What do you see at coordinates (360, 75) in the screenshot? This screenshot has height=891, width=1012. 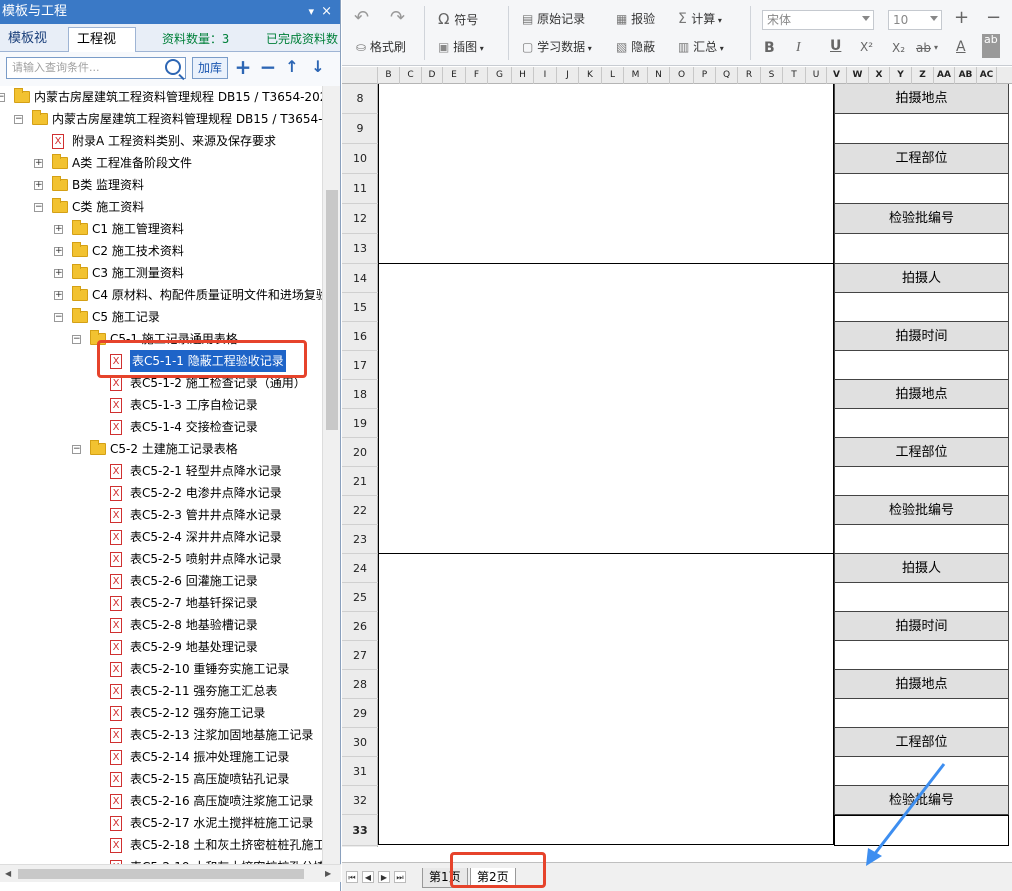 I see `select-all-corner` at bounding box center [360, 75].